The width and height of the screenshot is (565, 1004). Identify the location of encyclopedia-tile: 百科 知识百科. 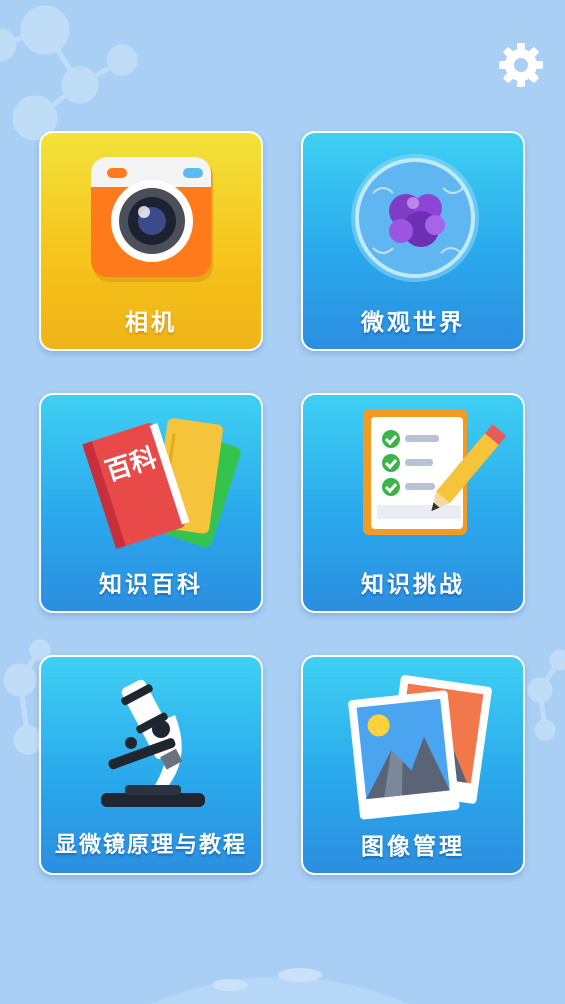
(151, 503).